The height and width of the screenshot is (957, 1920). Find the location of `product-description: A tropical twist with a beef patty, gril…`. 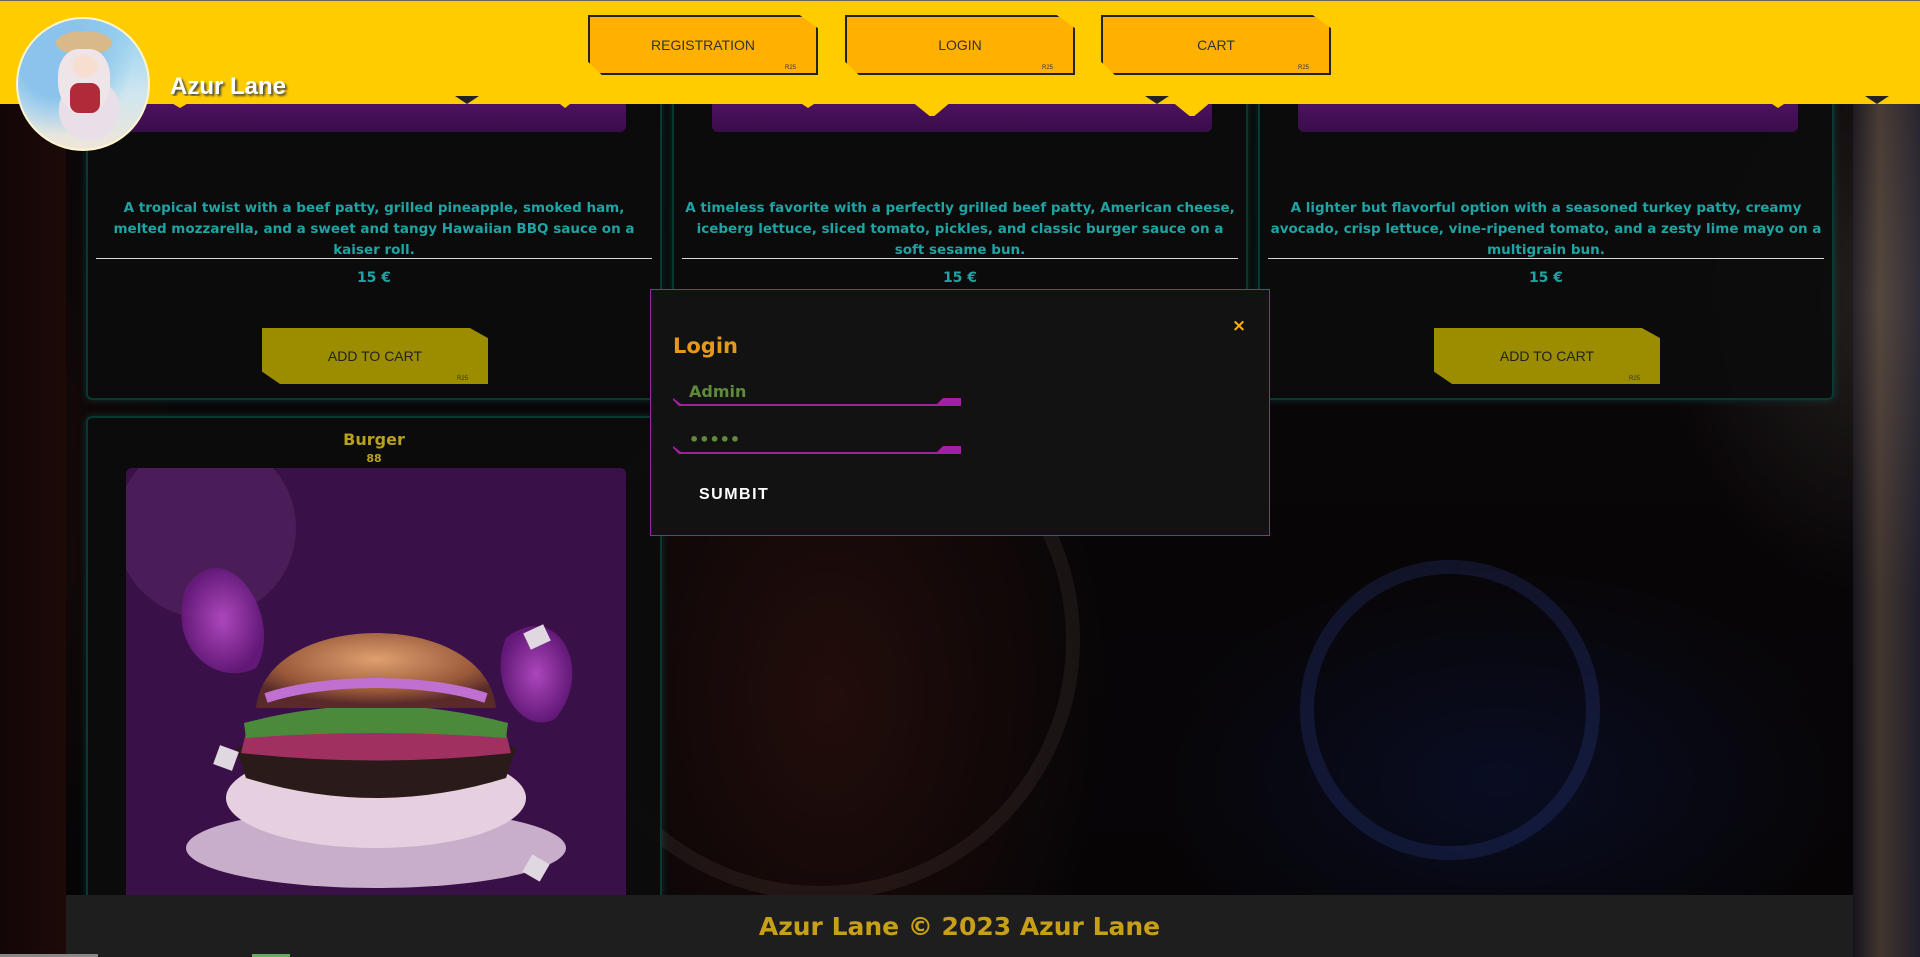

product-description: A tropical twist with a beef patty, gril… is located at coordinates (374, 229).